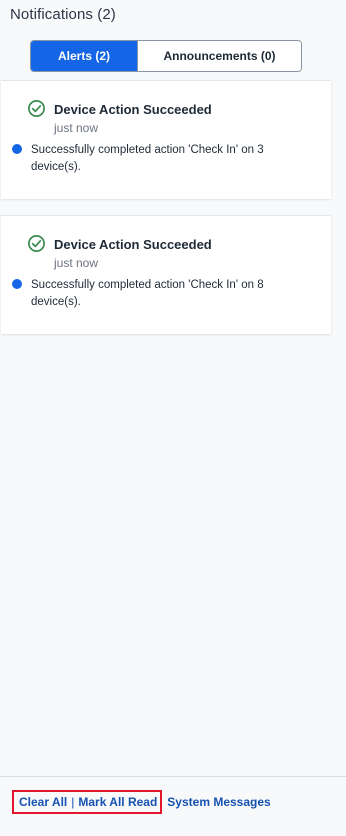  I want to click on notification-tabs: Alerts (2) Announcements (0), so click(166, 56).